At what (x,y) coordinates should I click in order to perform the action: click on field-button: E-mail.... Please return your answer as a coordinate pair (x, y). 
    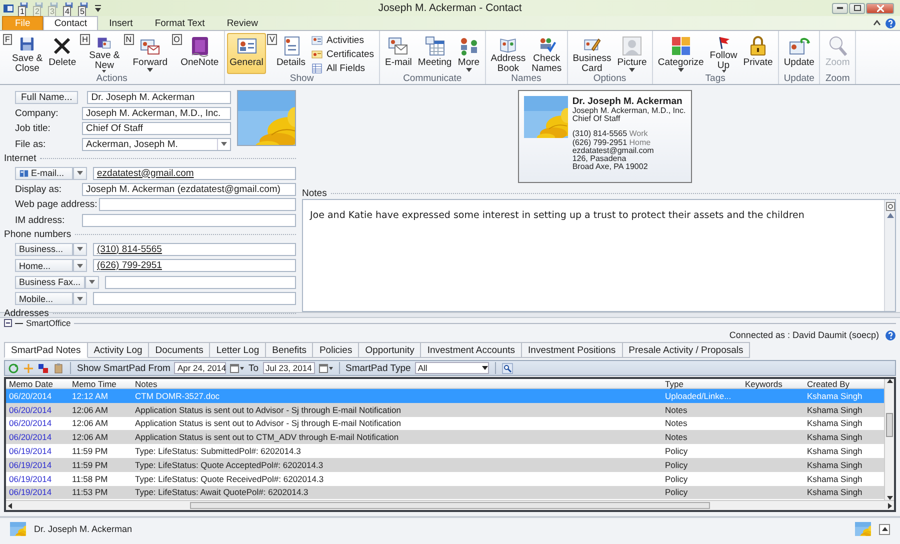
    Looking at the image, I should click on (44, 173).